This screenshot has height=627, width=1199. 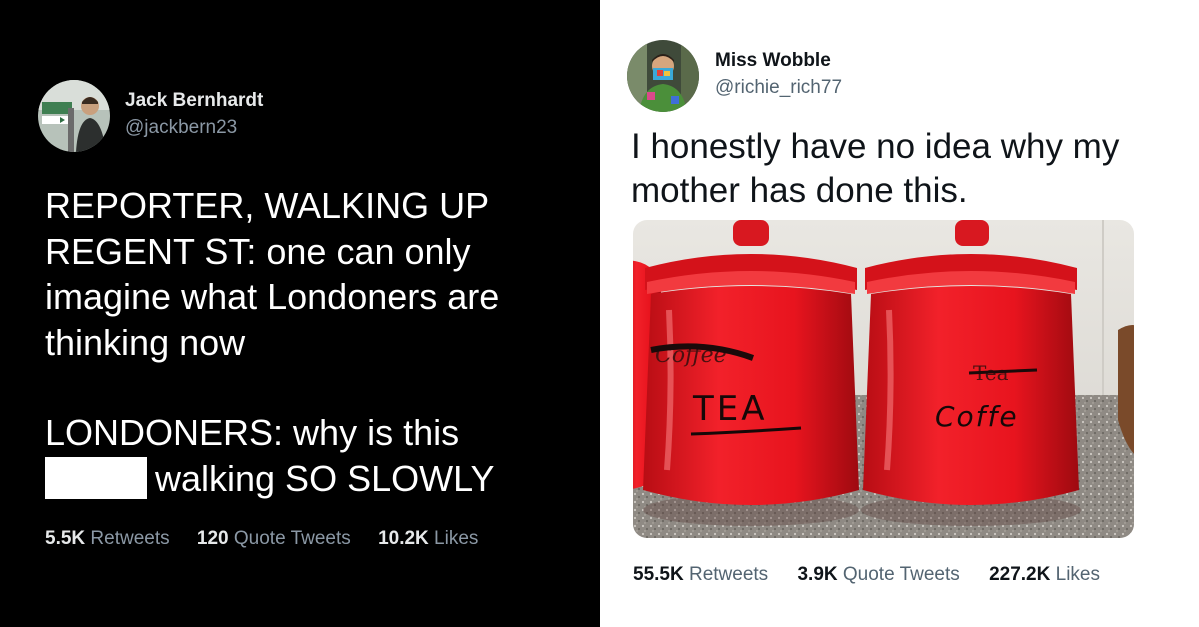 I want to click on redaction-box, so click(x=96, y=477).